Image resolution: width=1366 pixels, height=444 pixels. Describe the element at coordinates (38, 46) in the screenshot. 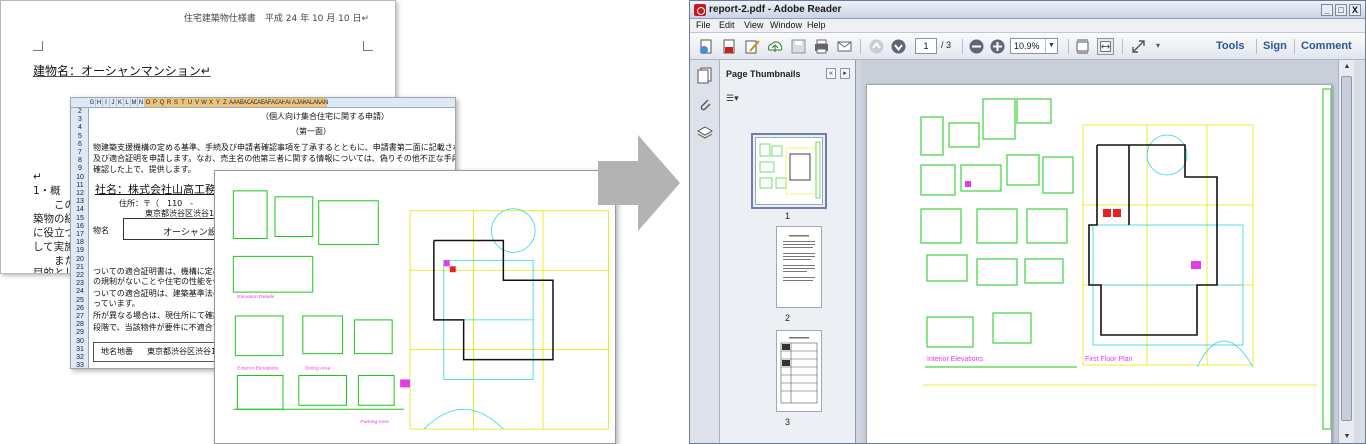

I see `crop-mark` at that location.